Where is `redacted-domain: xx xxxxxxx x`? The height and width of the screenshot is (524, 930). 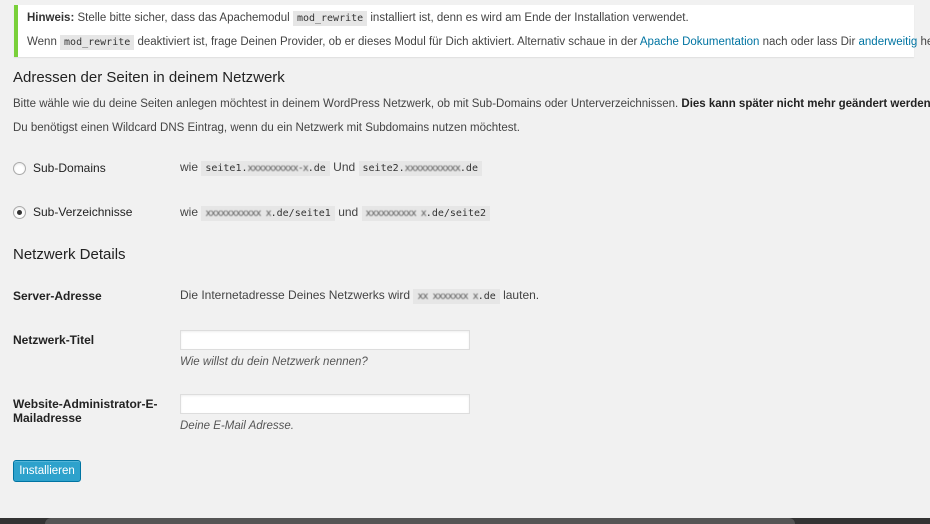
redacted-domain: xx xxxxxxx x is located at coordinates (447, 296).